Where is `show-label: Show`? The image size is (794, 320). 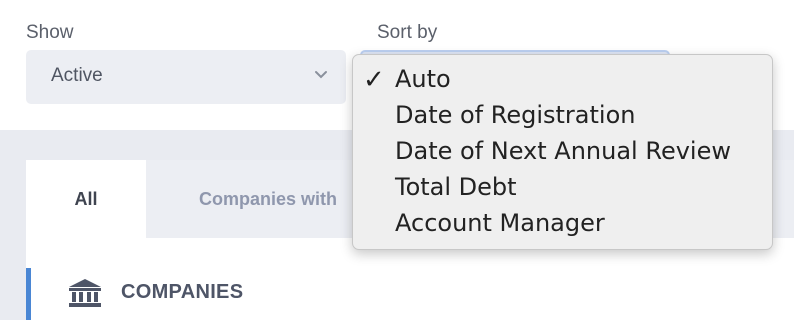 show-label: Show is located at coordinates (50, 32).